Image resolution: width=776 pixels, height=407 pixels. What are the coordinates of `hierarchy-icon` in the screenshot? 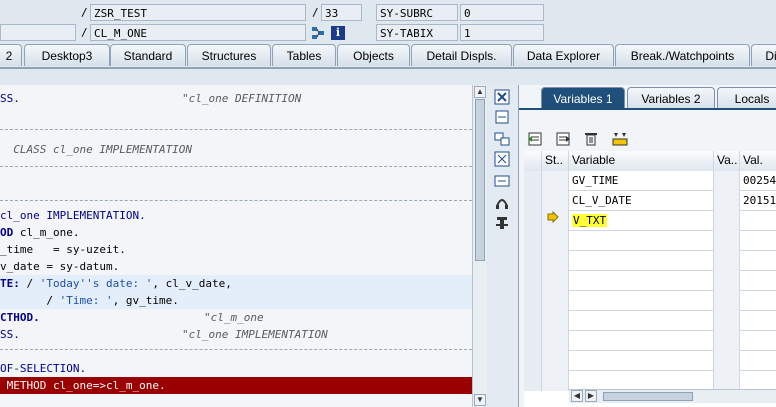 It's located at (318, 33).